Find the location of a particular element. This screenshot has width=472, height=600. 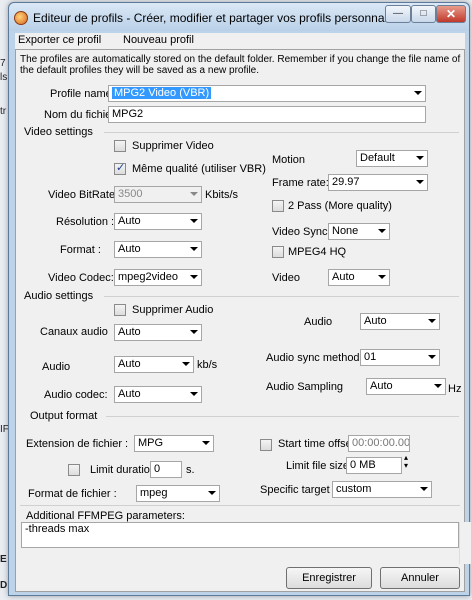

minimize-button: — is located at coordinates (398, 14).